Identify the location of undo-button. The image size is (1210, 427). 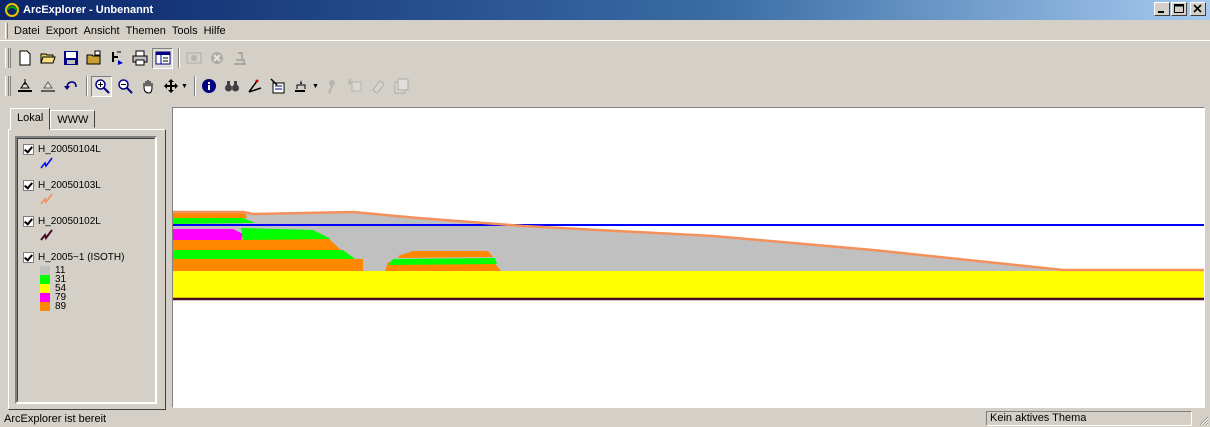
(70, 86).